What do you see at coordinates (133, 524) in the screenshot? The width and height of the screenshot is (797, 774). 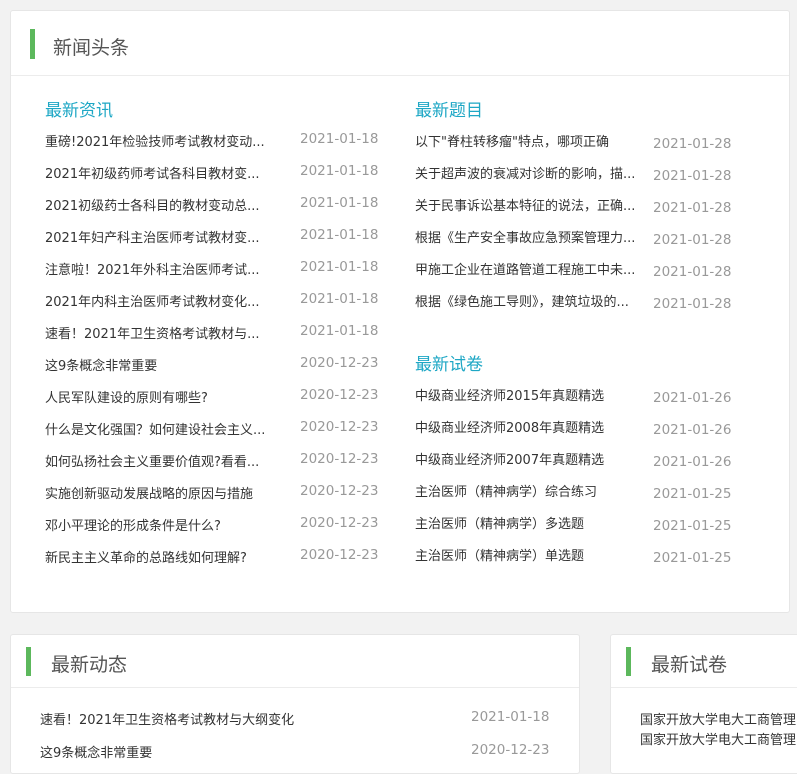 I see `list-item-title: 邓小平理论的形成条件是什么?` at bounding box center [133, 524].